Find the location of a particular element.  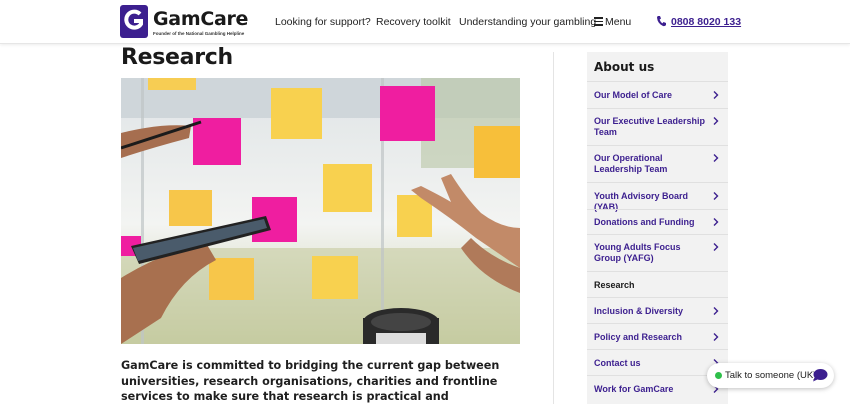

sidebar-item-policy-research: Policy and Research is located at coordinates (657, 336).